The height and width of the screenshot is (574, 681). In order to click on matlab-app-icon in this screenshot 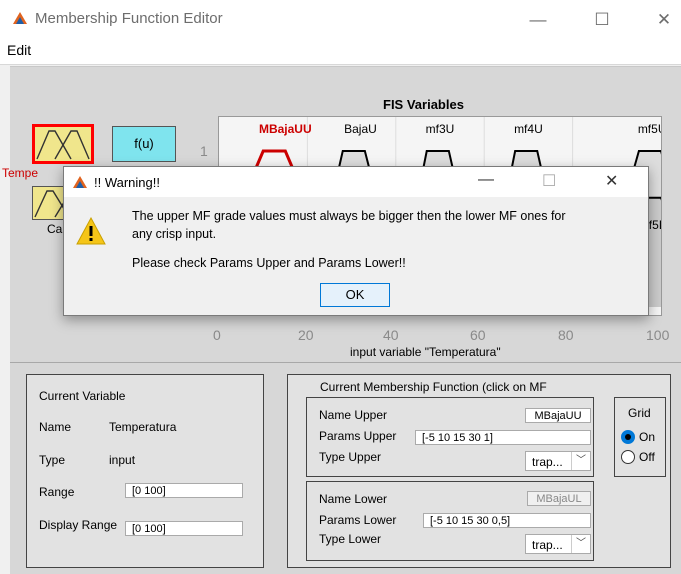, I will do `click(20, 18)`.